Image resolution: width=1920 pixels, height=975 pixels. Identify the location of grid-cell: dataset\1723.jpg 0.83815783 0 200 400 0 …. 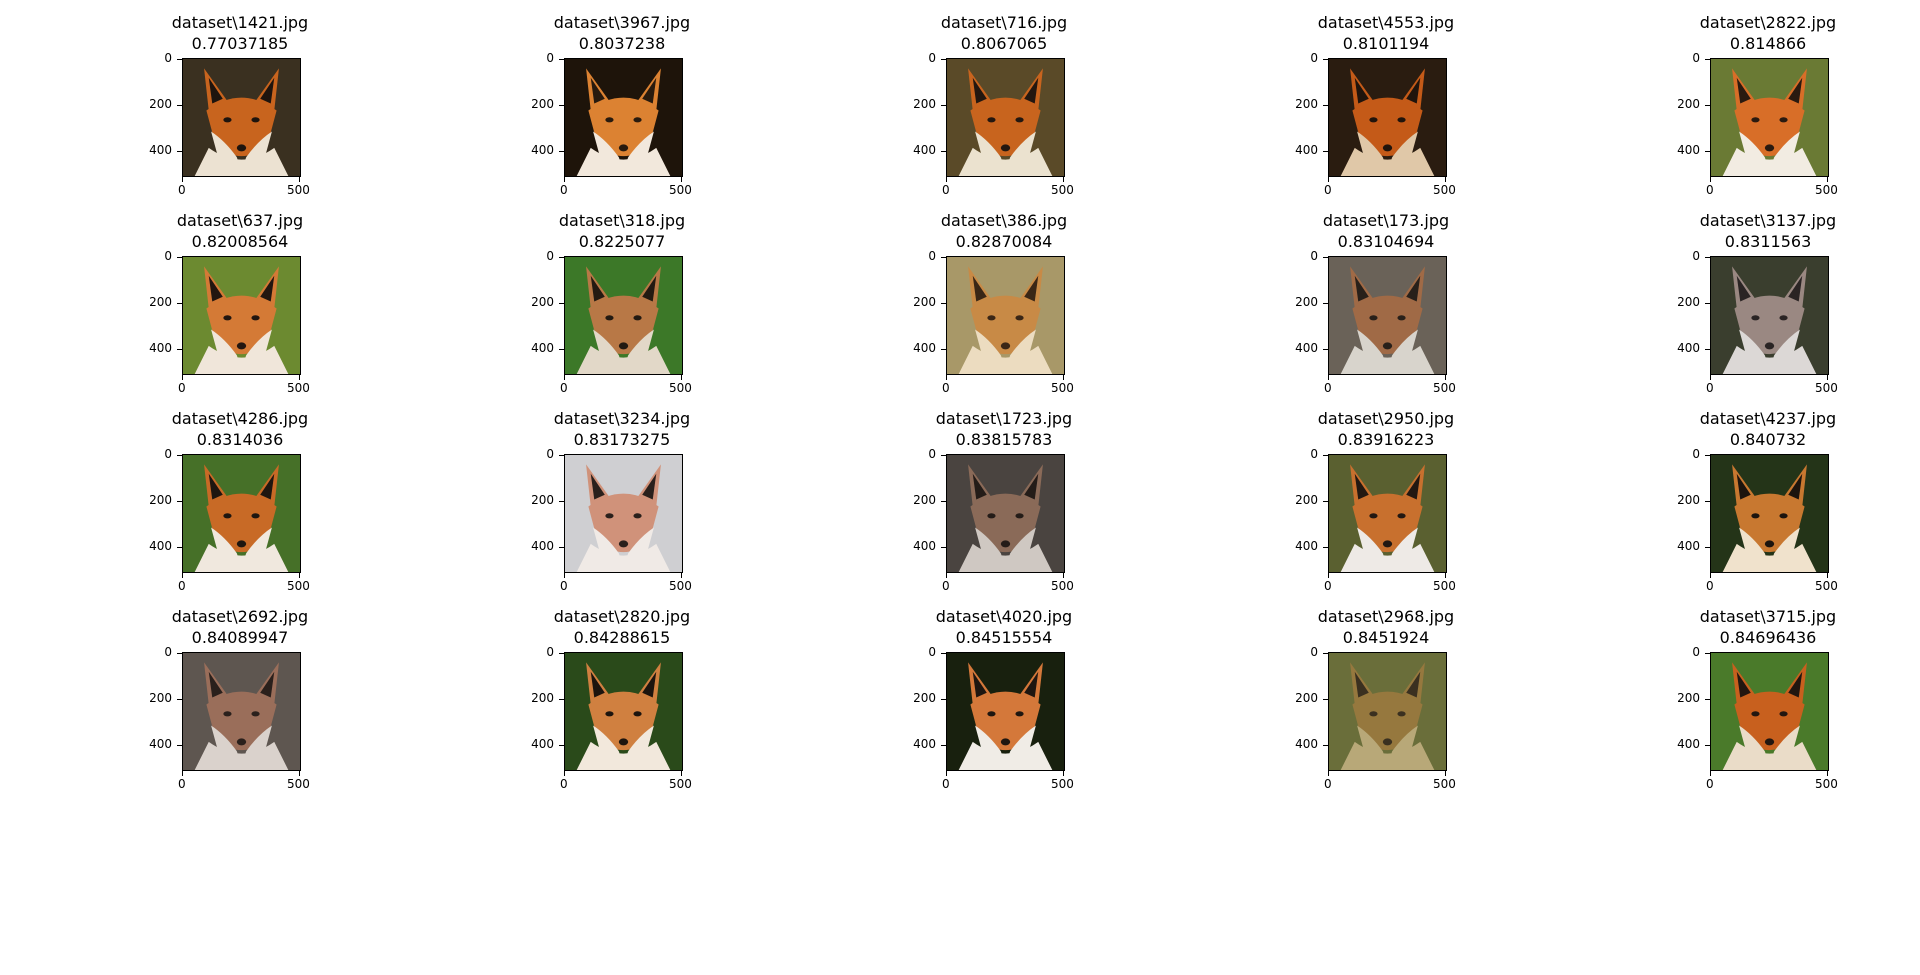
(1004, 496).